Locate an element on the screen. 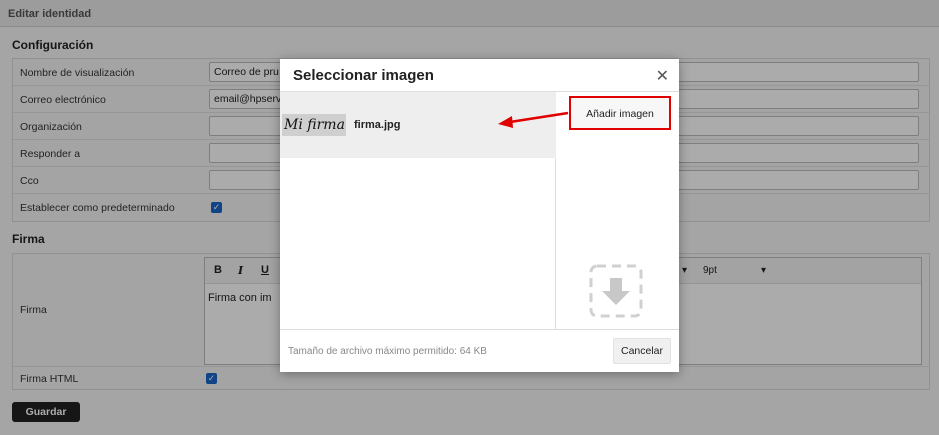 The image size is (939, 435). dialog-title: Seleccionar imagen is located at coordinates (363, 75).